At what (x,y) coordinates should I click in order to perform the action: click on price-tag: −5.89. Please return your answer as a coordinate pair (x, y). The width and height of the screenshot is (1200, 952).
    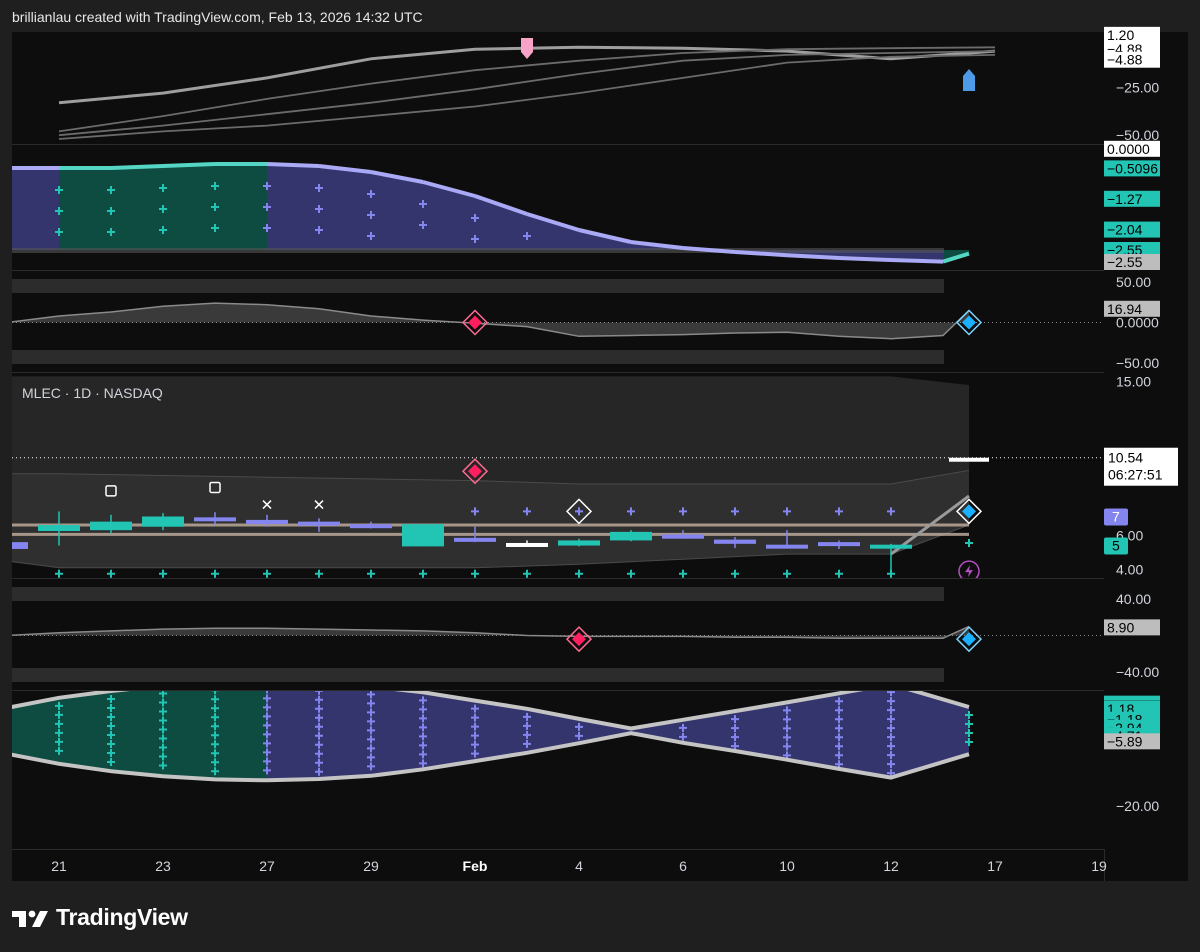
    Looking at the image, I should click on (1125, 741).